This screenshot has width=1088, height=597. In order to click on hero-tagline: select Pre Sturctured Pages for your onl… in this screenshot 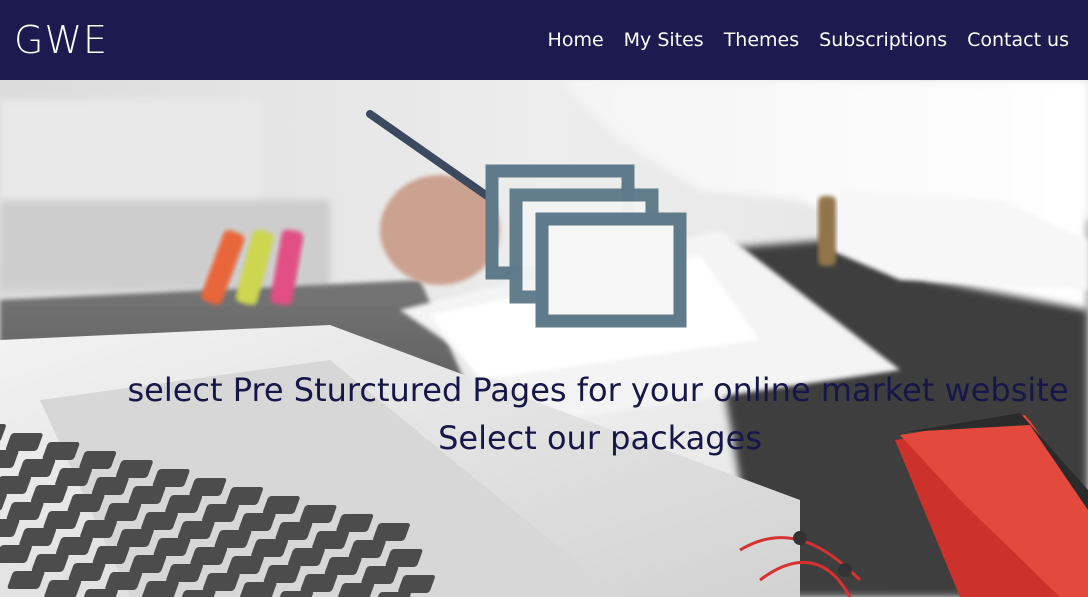, I will do `click(598, 390)`.